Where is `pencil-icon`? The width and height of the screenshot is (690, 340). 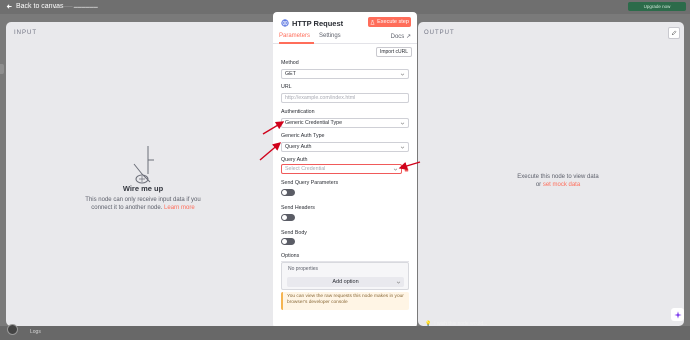 pencil-icon is located at coordinates (674, 33).